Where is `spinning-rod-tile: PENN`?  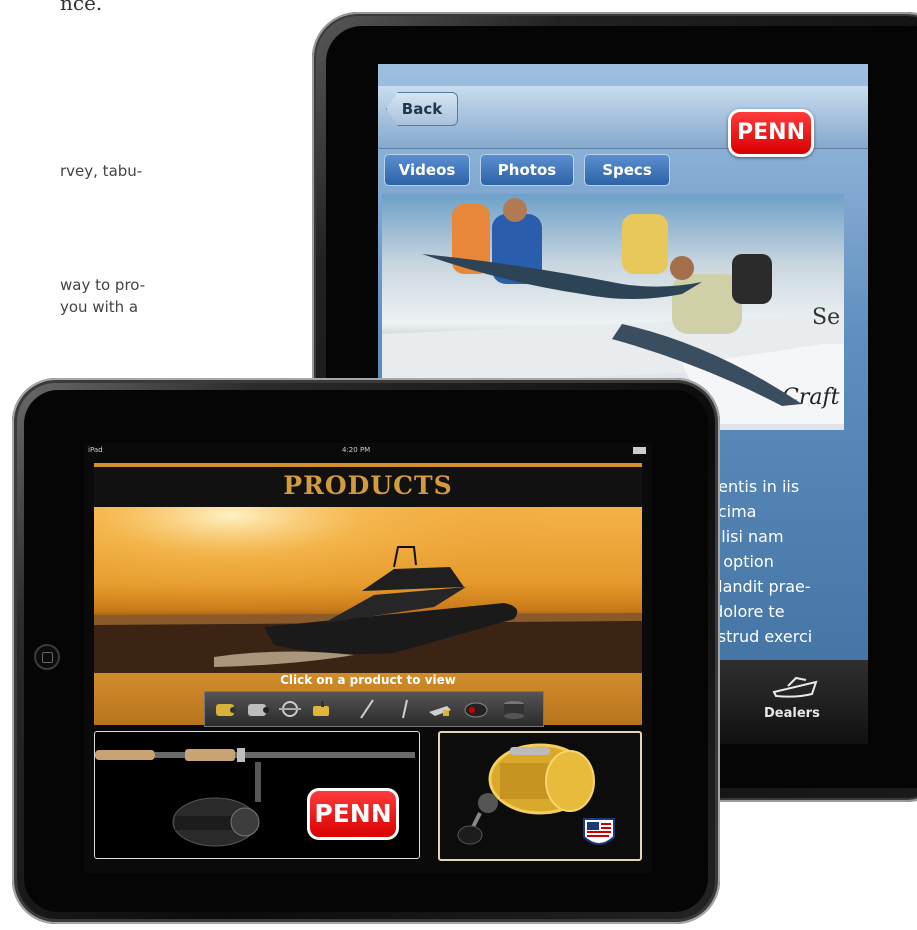
spinning-rod-tile: PENN is located at coordinates (257, 795).